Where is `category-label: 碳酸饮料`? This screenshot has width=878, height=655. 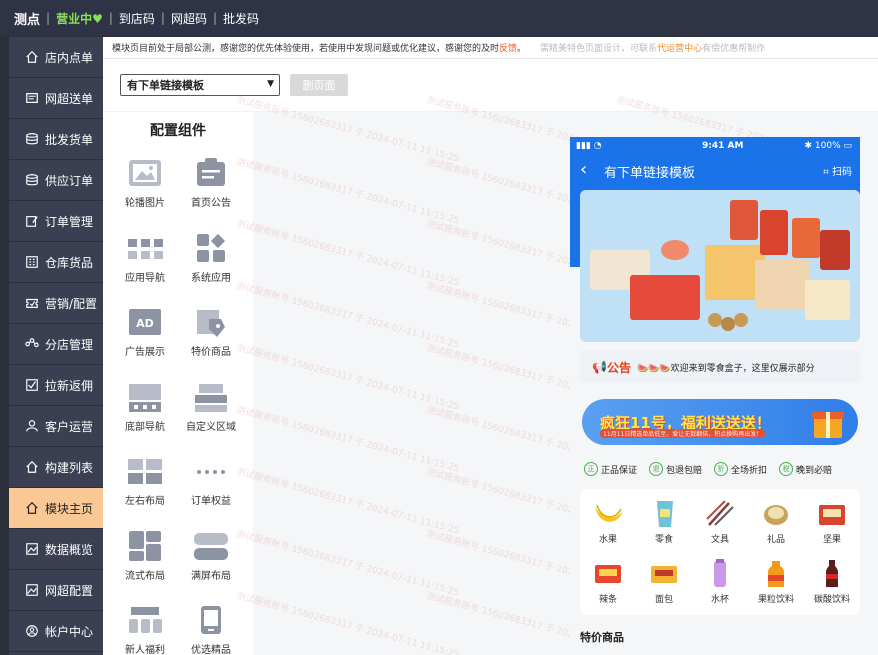
category-label: 碳酸饮料 is located at coordinates (831, 600).